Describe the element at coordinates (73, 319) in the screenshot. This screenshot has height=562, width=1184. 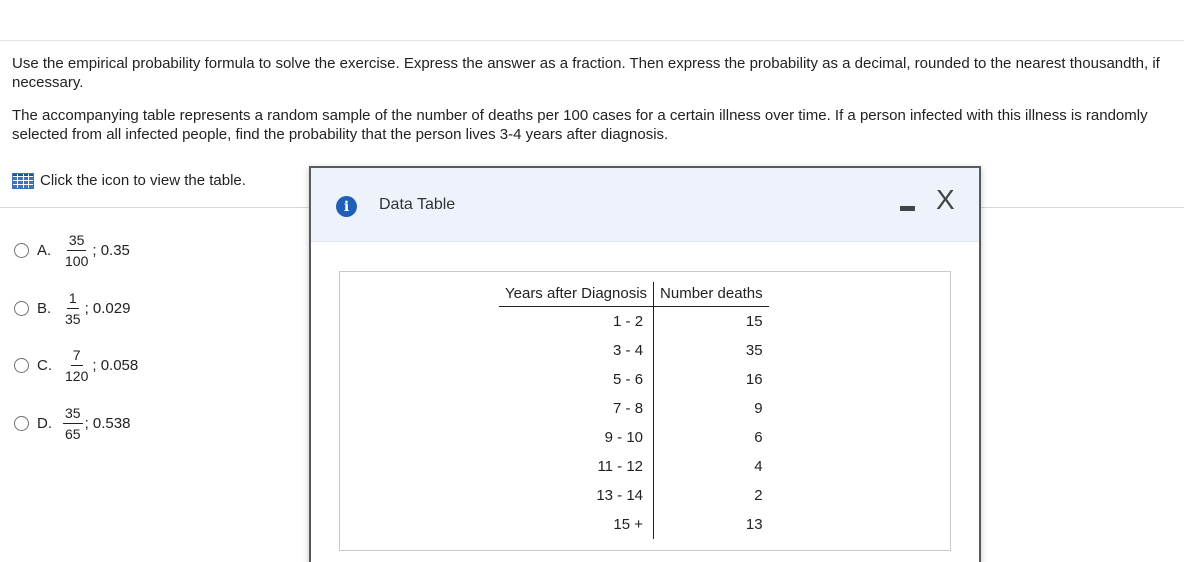
I see `fraction-denominator: 35` at that location.